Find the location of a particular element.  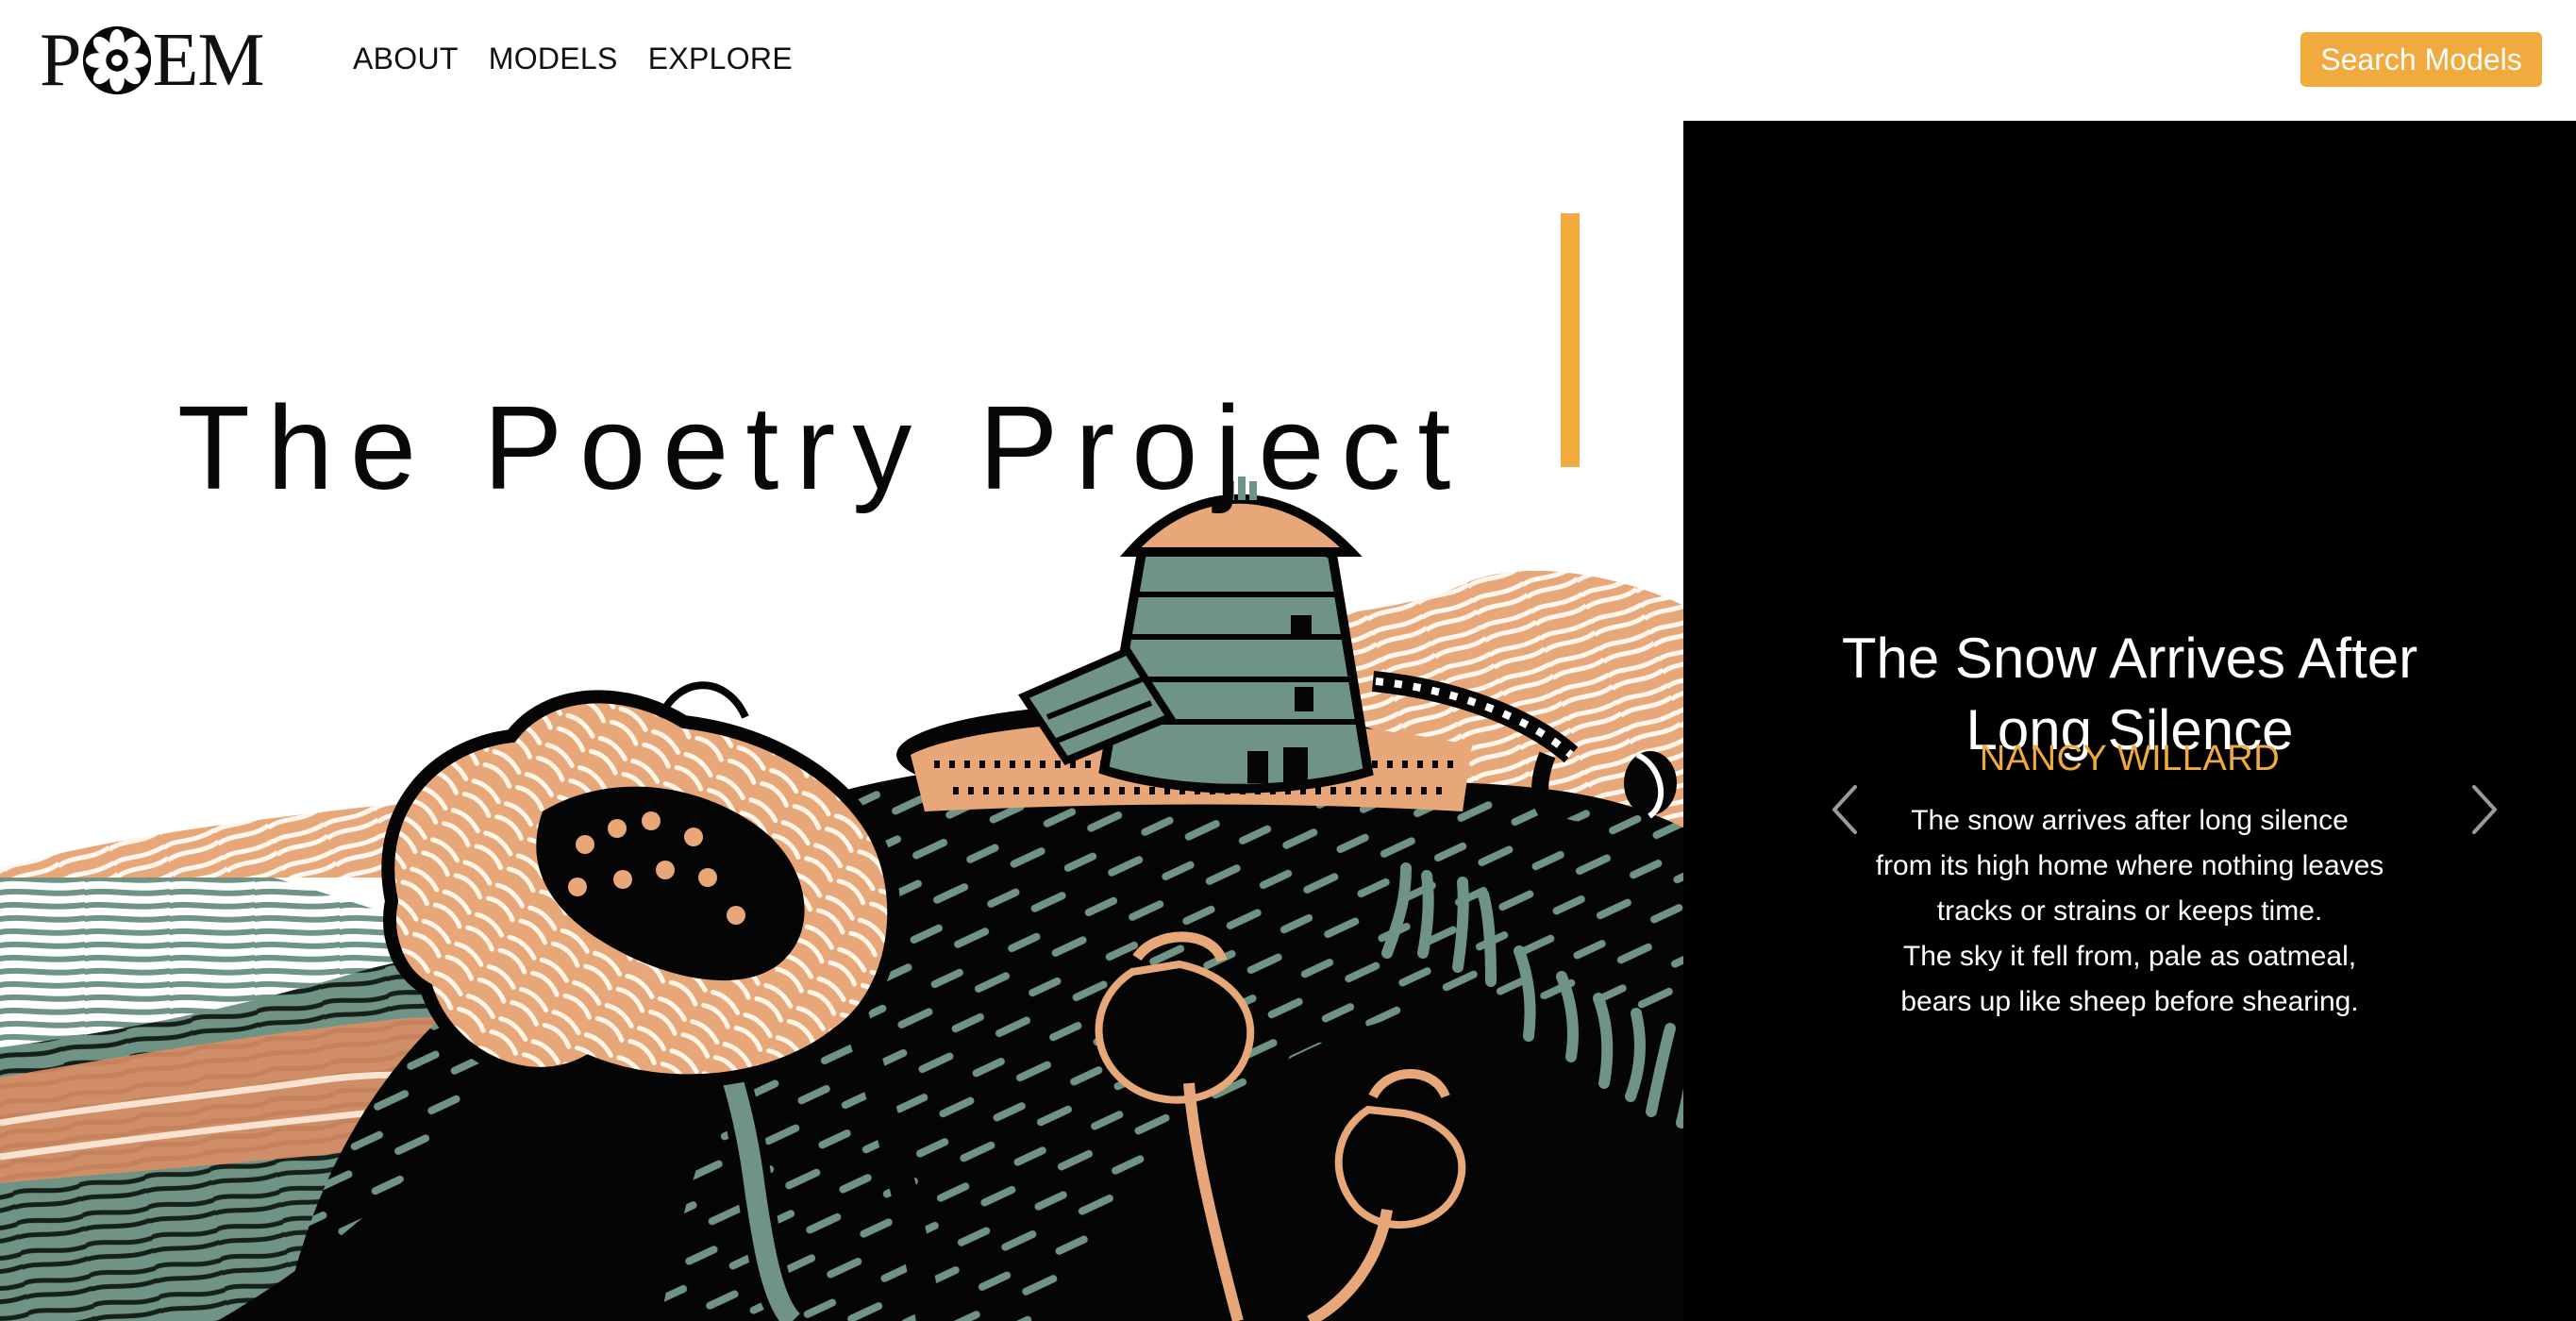

carousel-previous-button is located at coordinates (1845, 809).